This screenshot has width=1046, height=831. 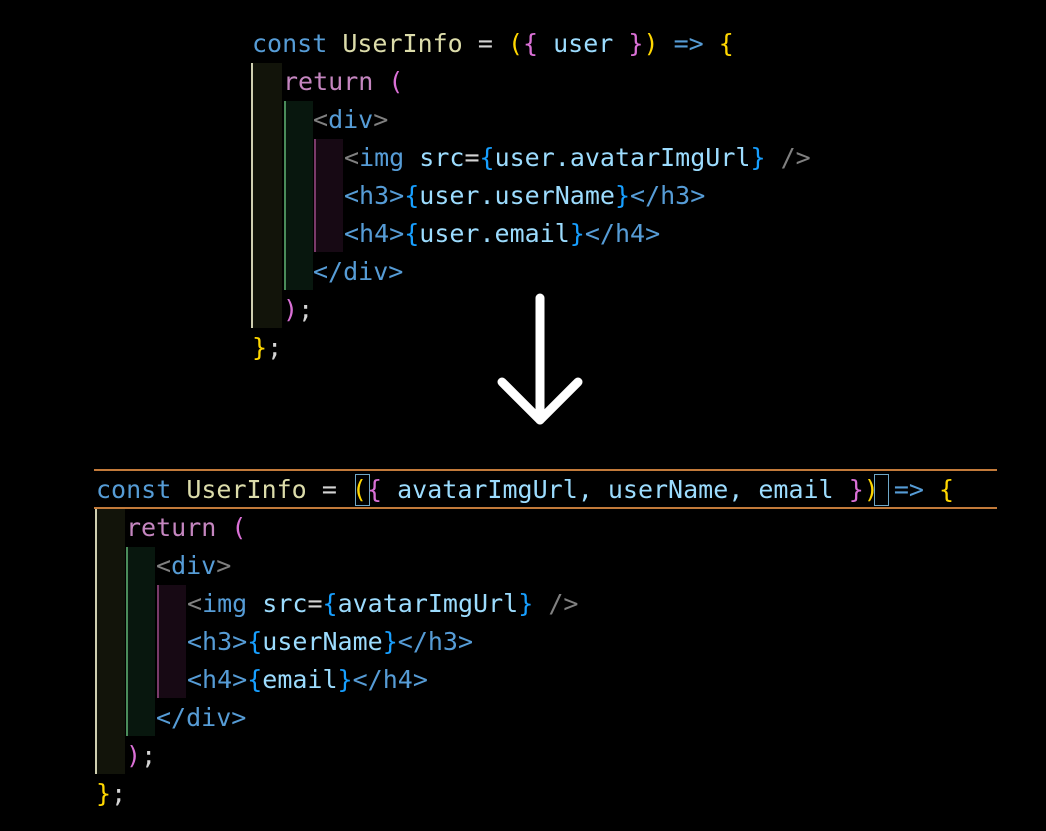 I want to click on destructured-params: avatarImgUrl, userName, email, so click(x=615, y=489).